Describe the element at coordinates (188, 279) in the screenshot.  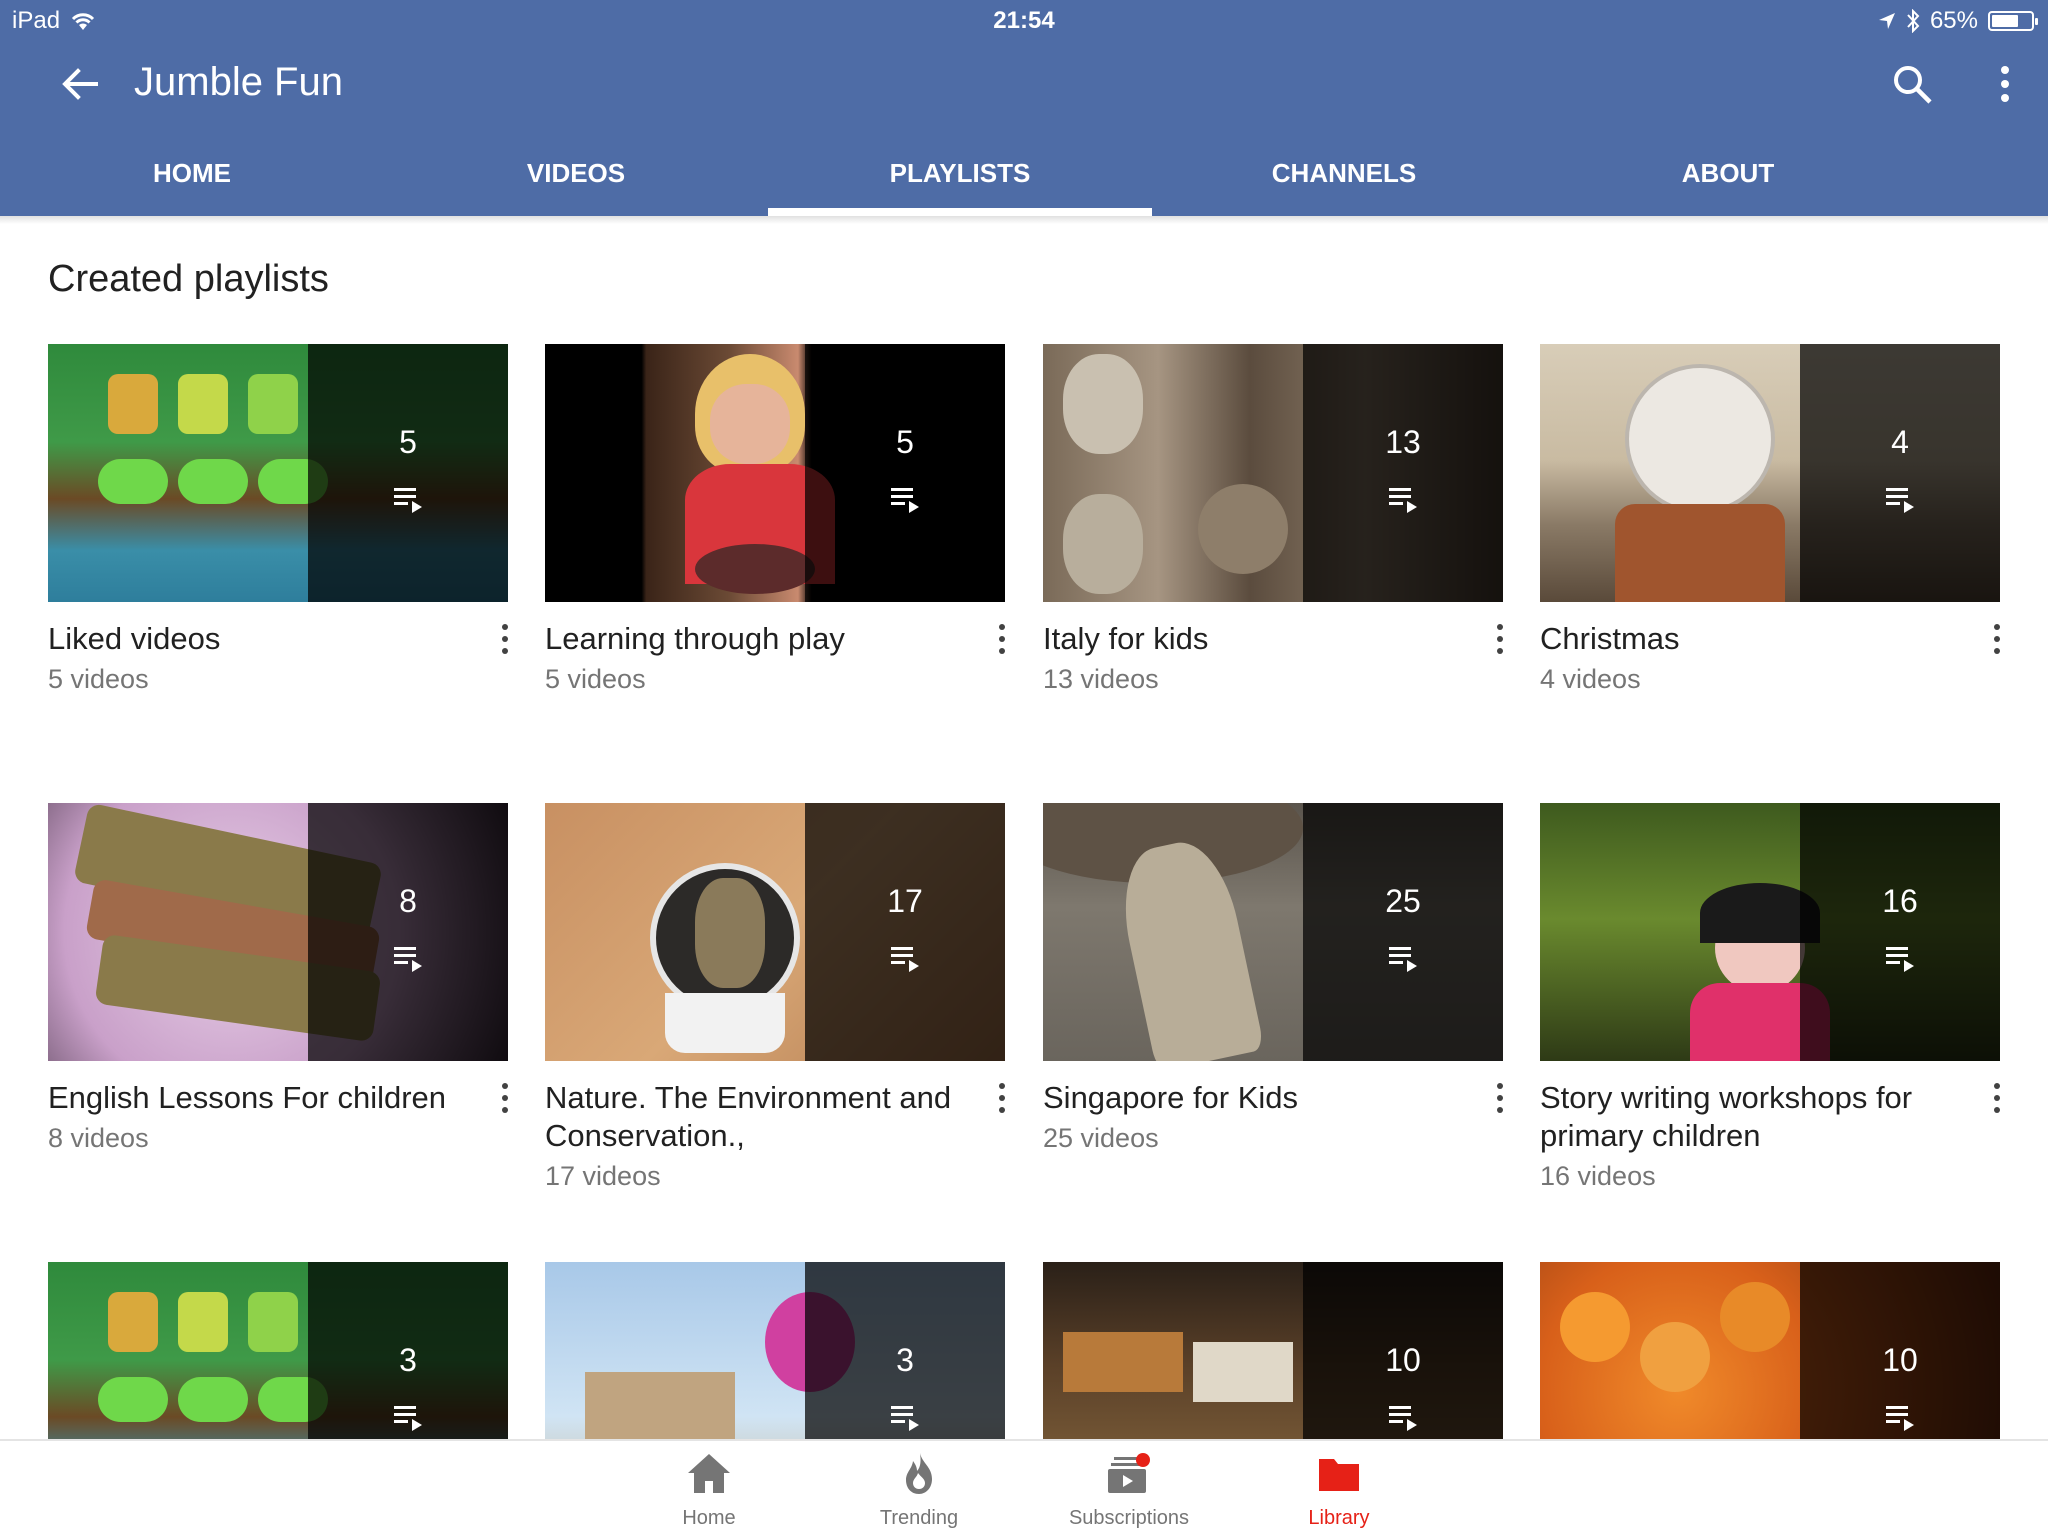
I see `section-title: Created playlists` at that location.